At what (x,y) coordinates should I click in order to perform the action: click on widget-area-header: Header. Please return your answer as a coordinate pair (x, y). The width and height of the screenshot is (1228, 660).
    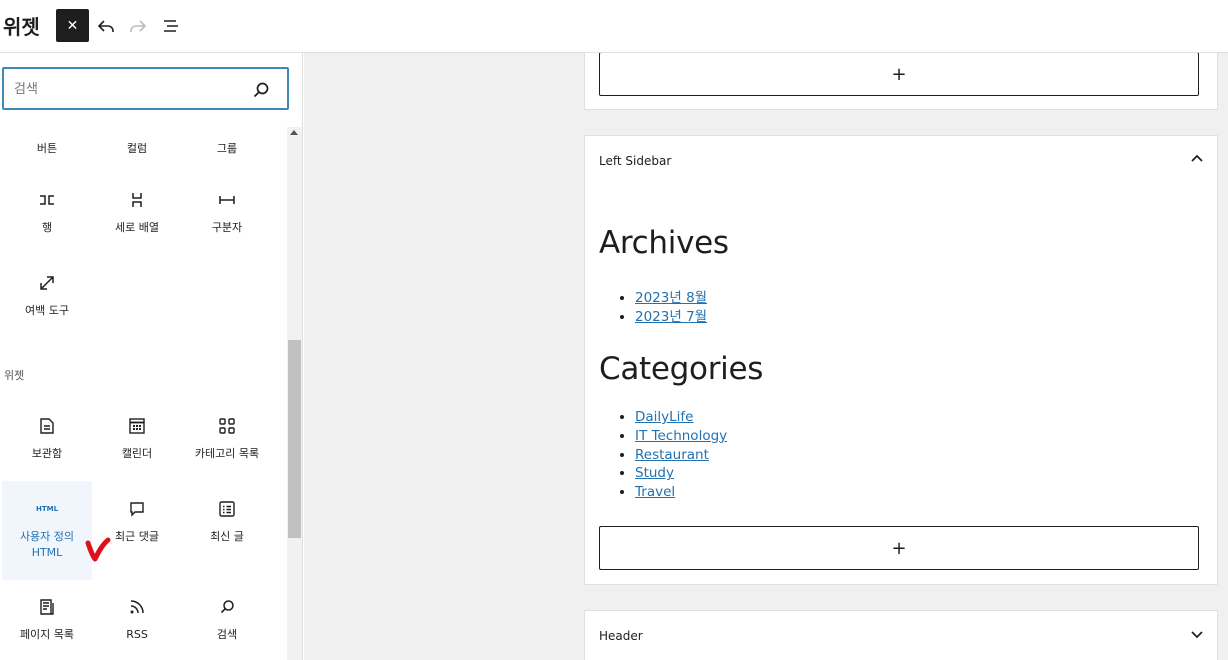
    Looking at the image, I should click on (901, 635).